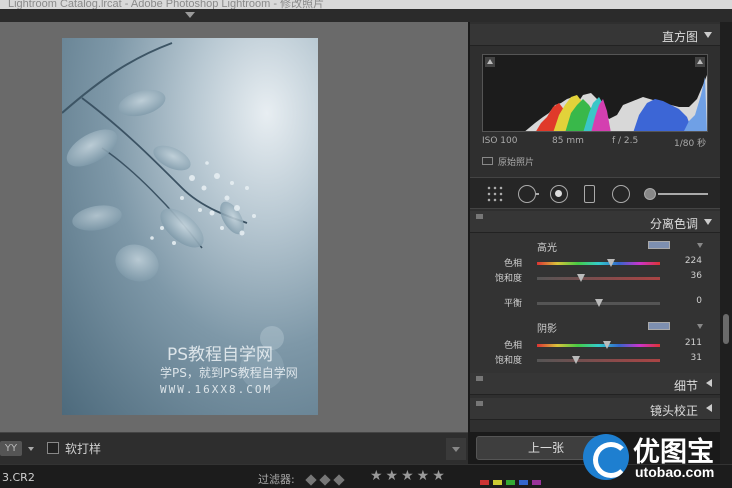 The image size is (732, 488). What do you see at coordinates (512, 304) in the screenshot?
I see `slider-label: 平衡` at bounding box center [512, 304].